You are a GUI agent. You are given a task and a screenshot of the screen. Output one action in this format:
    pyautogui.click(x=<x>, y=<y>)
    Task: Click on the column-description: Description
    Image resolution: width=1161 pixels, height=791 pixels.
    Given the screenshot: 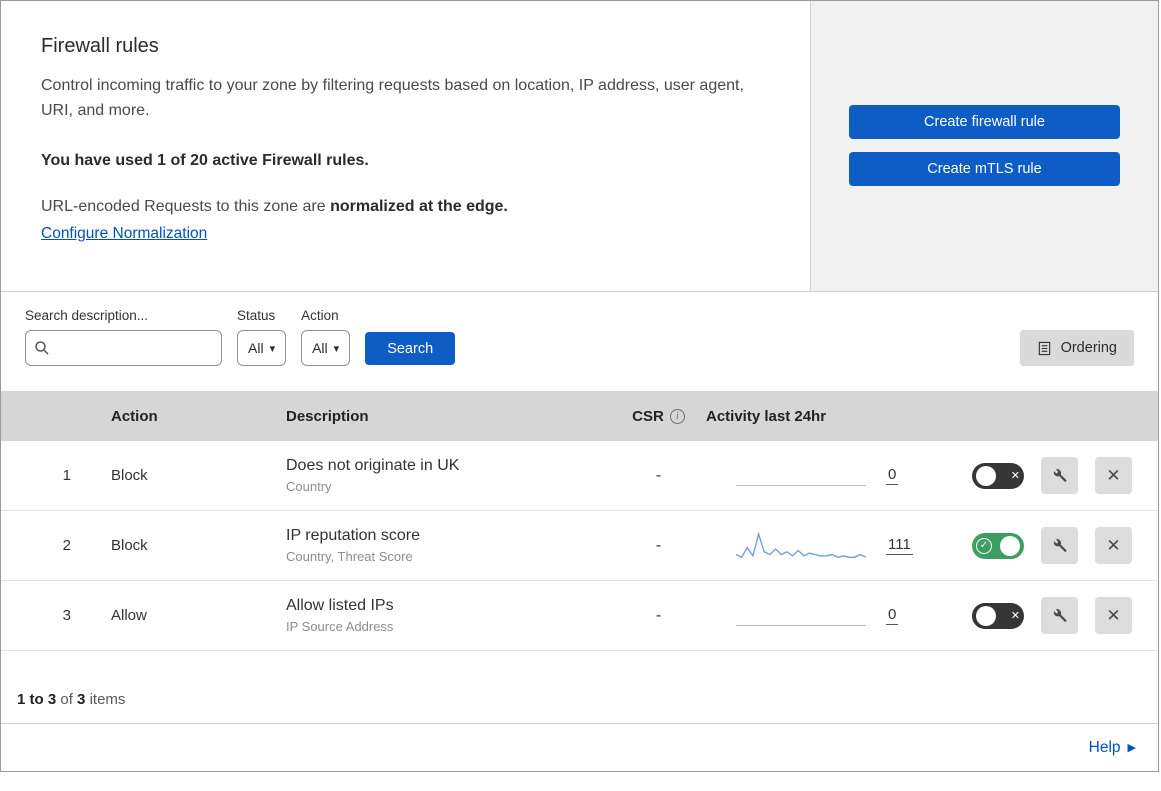 What is the action you would take?
    pyautogui.click(x=327, y=416)
    